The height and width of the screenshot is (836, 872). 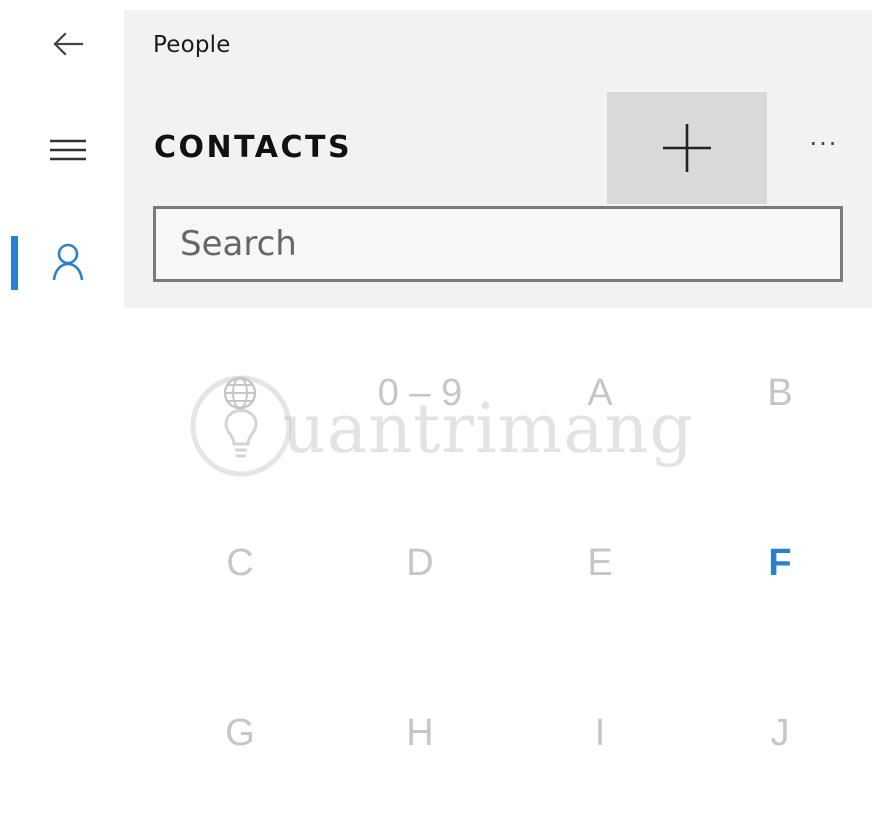 What do you see at coordinates (240, 563) in the screenshot?
I see `jump-c: C` at bounding box center [240, 563].